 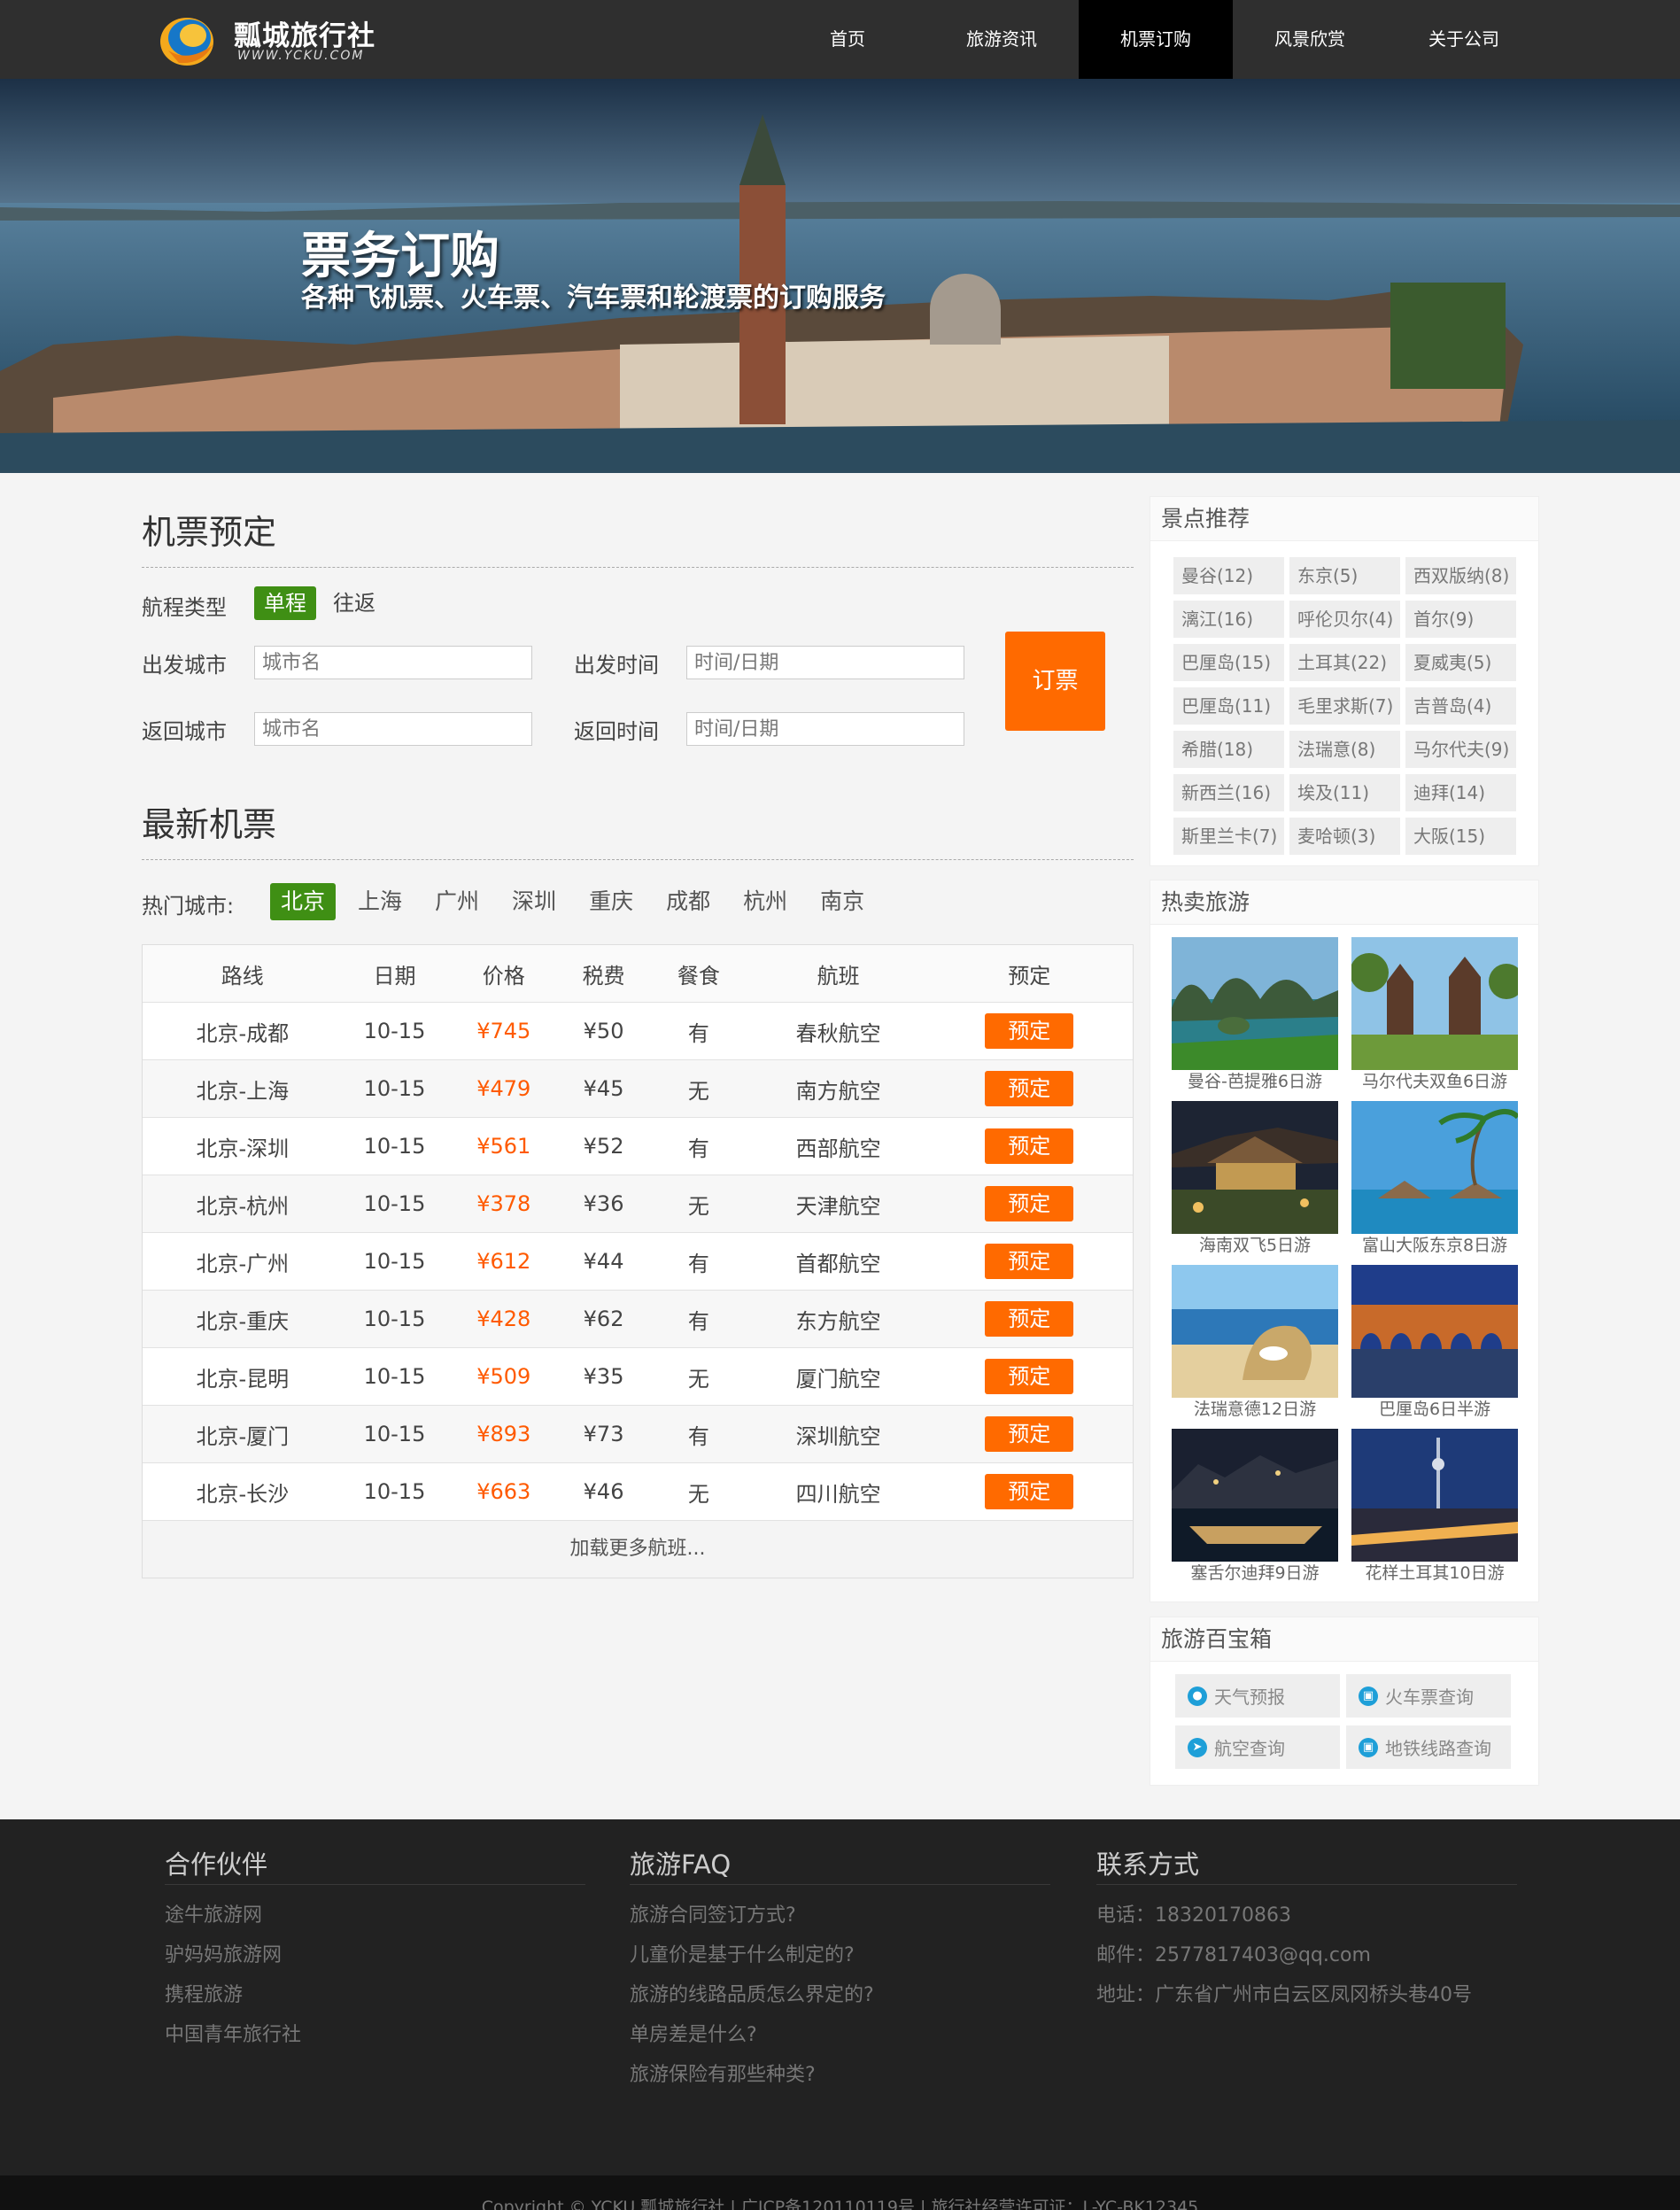 What do you see at coordinates (1460, 792) in the screenshot?
I see `spot-tag: 迪拜(14)` at bounding box center [1460, 792].